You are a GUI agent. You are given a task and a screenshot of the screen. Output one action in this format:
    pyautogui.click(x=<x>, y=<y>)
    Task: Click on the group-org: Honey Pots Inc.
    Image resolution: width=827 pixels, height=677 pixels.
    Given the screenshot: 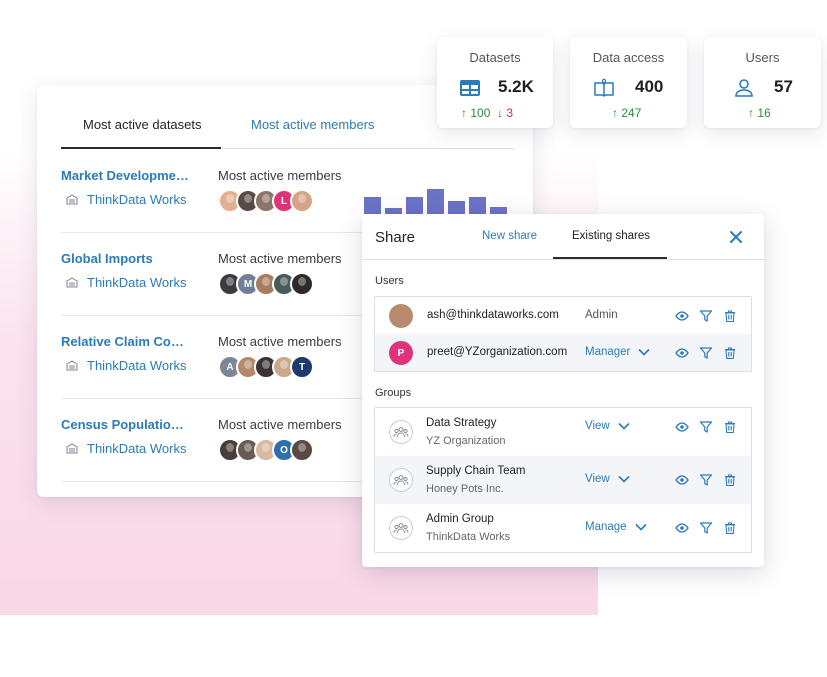 What is the action you would take?
    pyautogui.click(x=465, y=489)
    